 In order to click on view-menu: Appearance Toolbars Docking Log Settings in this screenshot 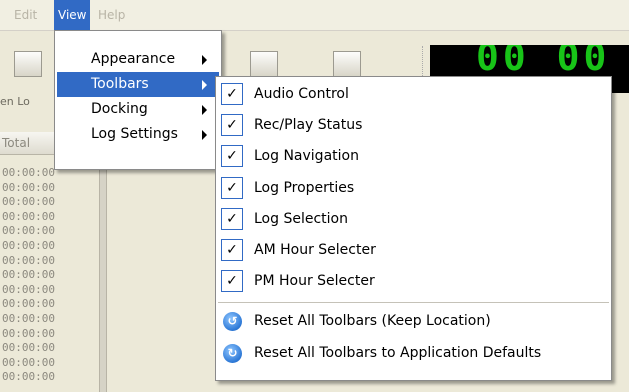, I will do `click(138, 100)`.